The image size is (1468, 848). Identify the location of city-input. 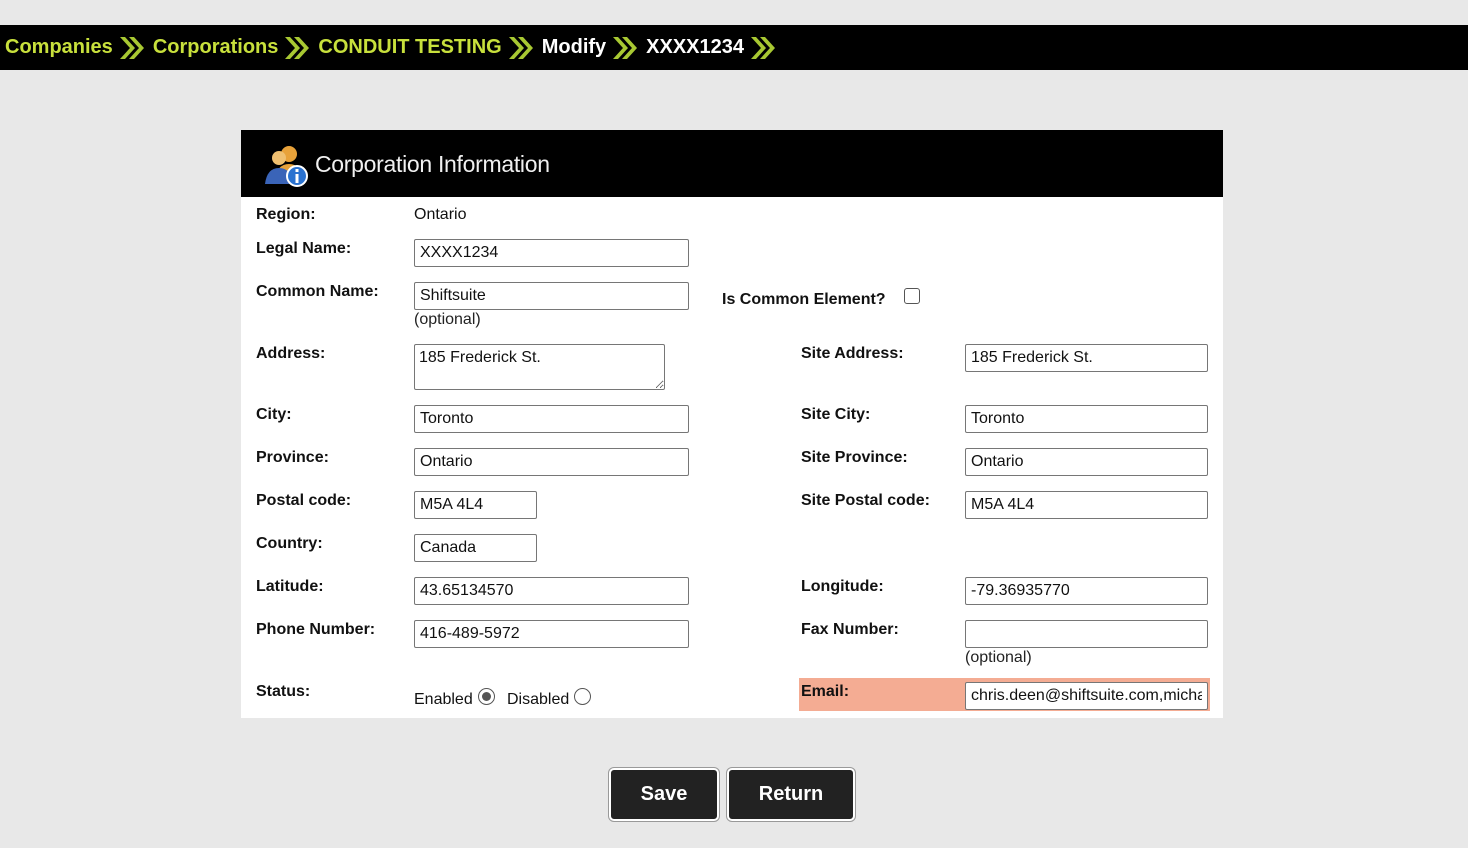
(551, 419).